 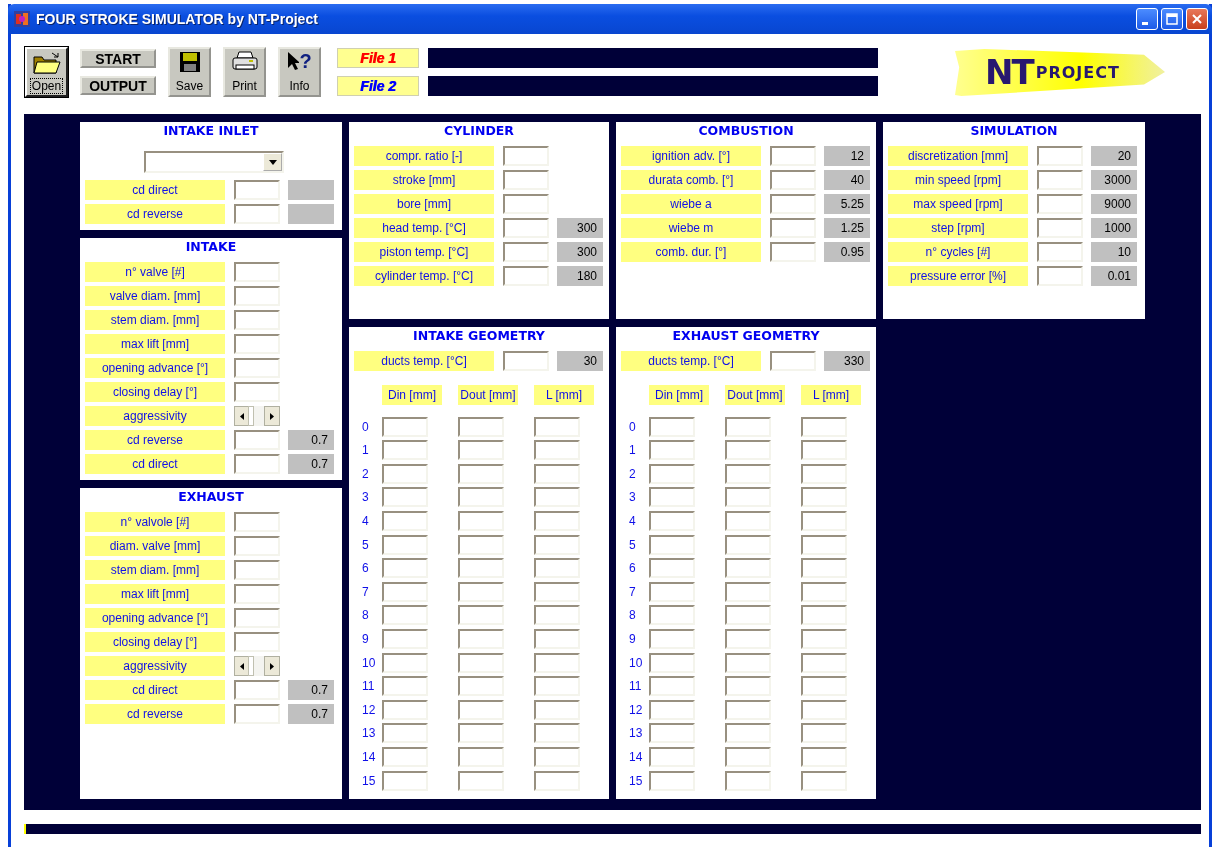 I want to click on info-button: ? Info, so click(x=299, y=72).